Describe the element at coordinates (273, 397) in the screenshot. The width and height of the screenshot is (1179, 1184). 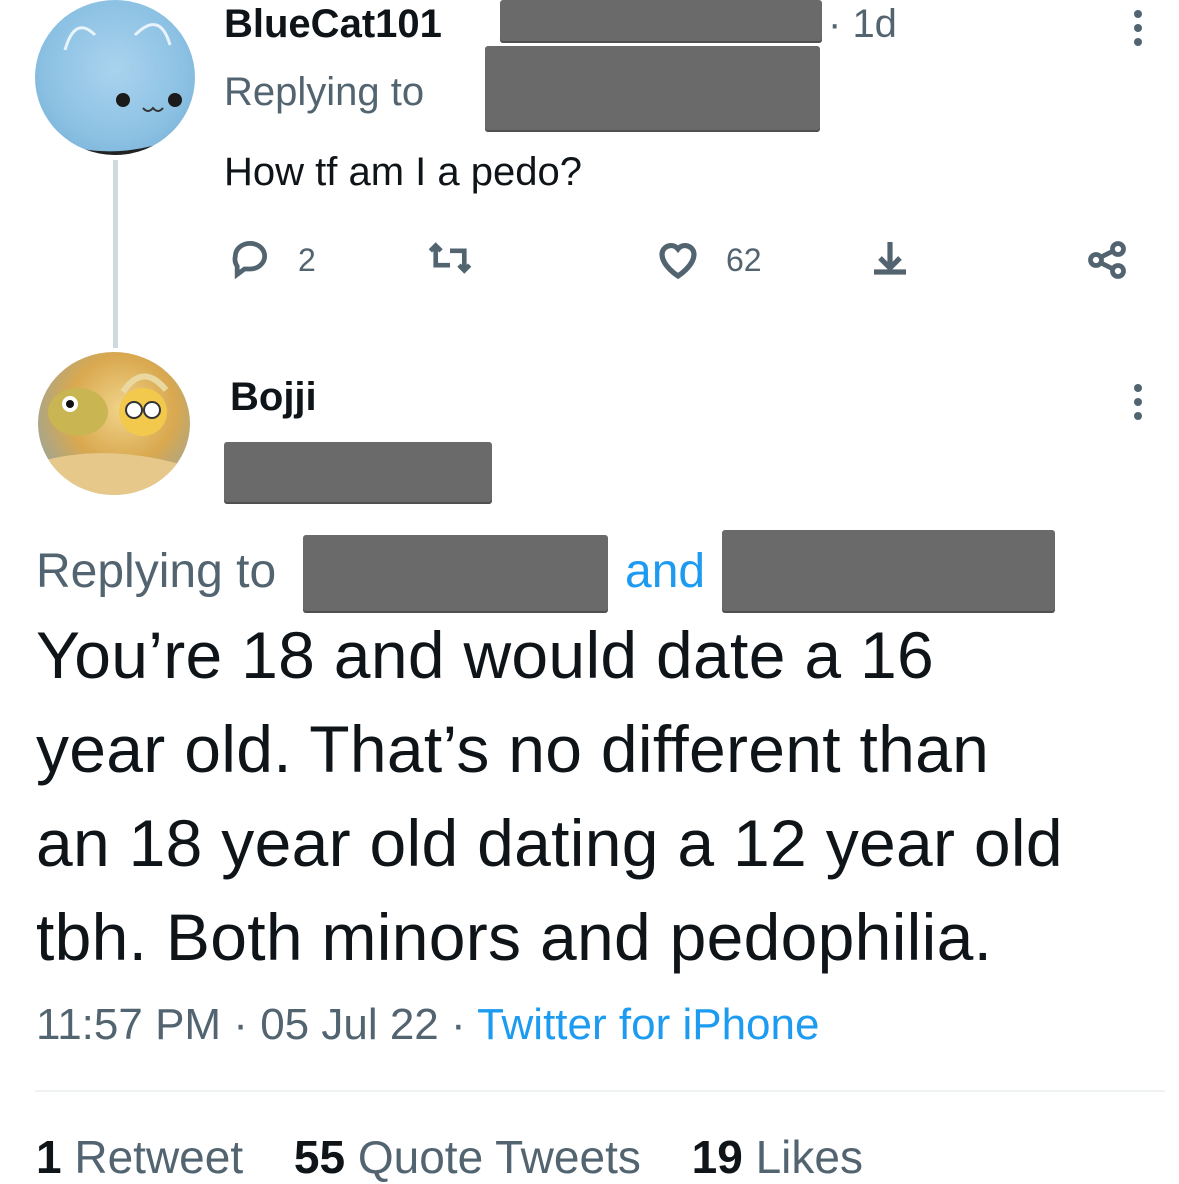
I see `main-display-name: Bojji` at that location.